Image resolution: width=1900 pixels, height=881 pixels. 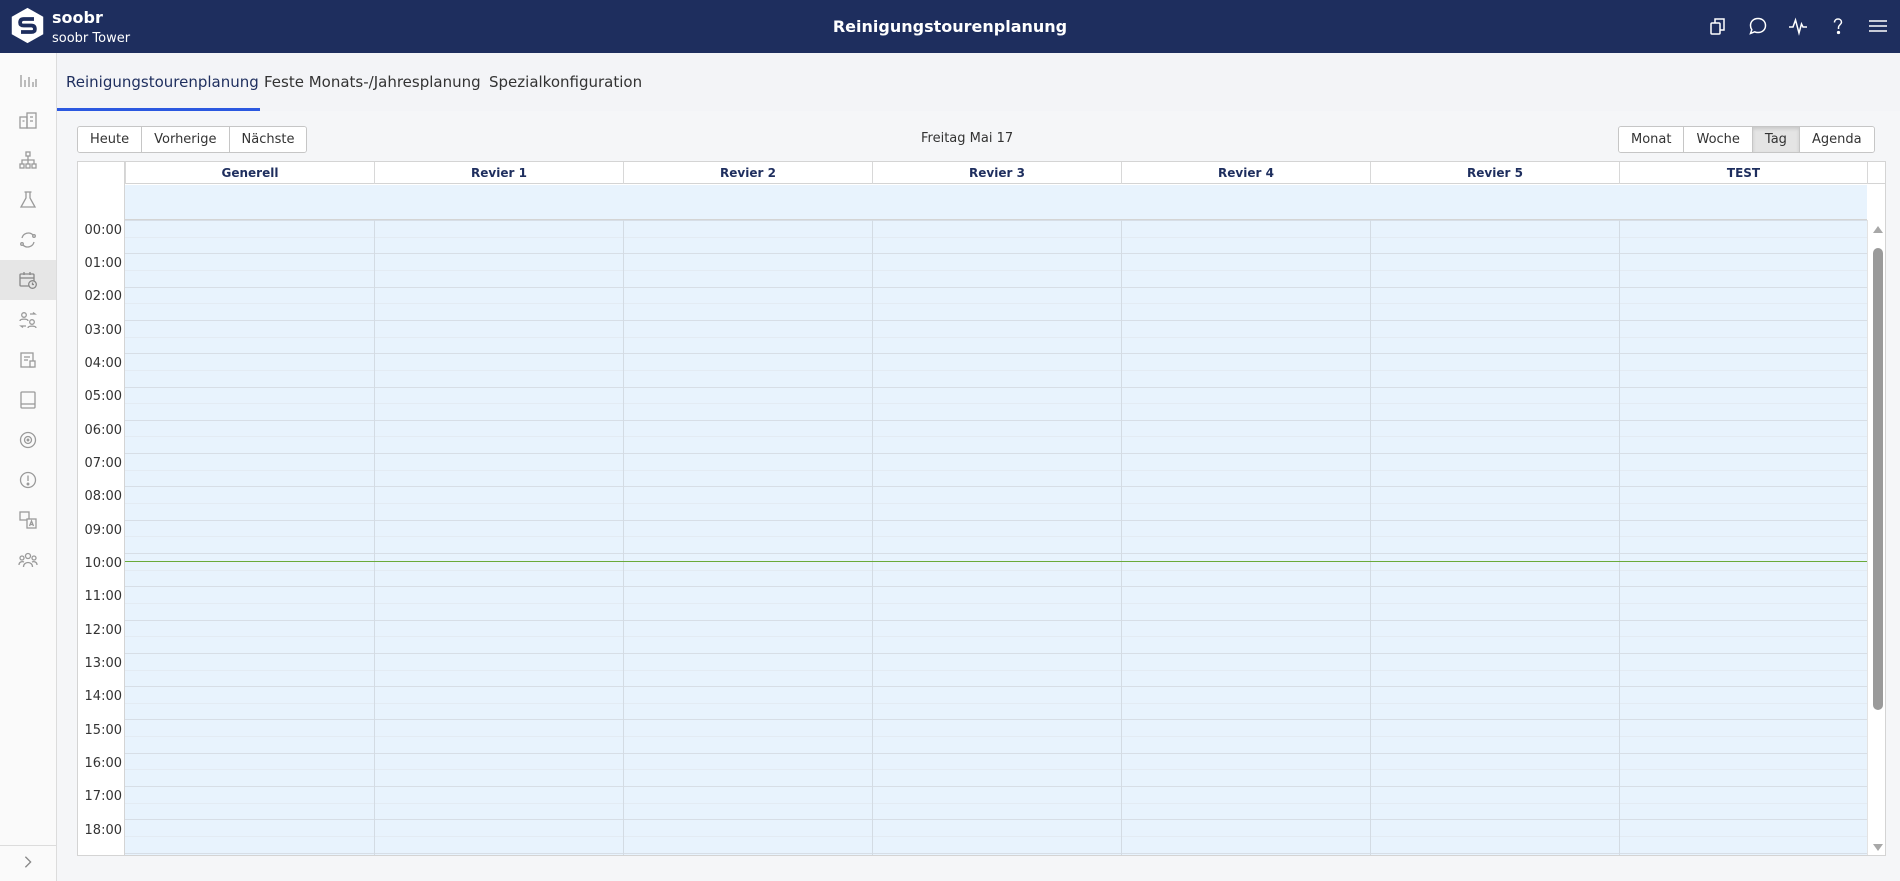 I want to click on team-icon, so click(x=28, y=560).